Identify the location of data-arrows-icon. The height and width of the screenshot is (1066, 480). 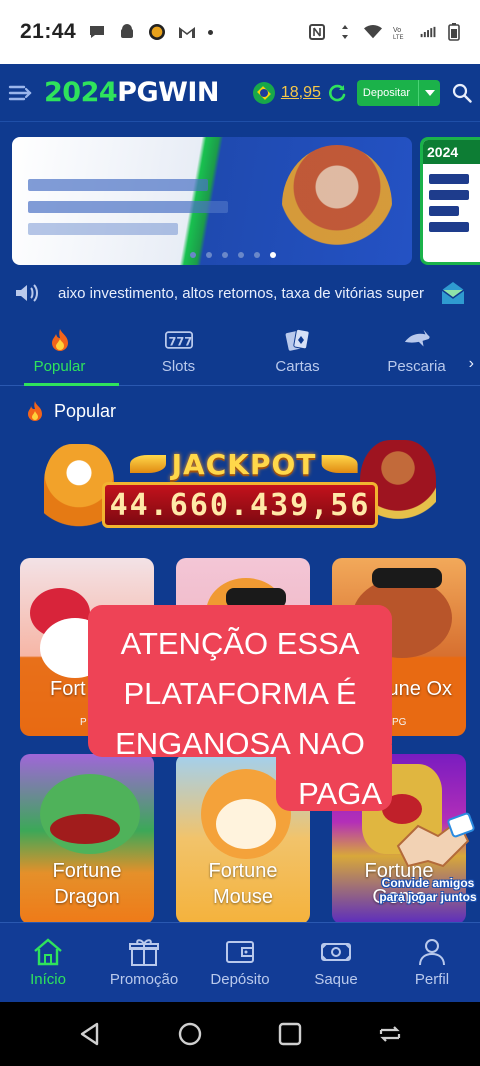
(345, 32).